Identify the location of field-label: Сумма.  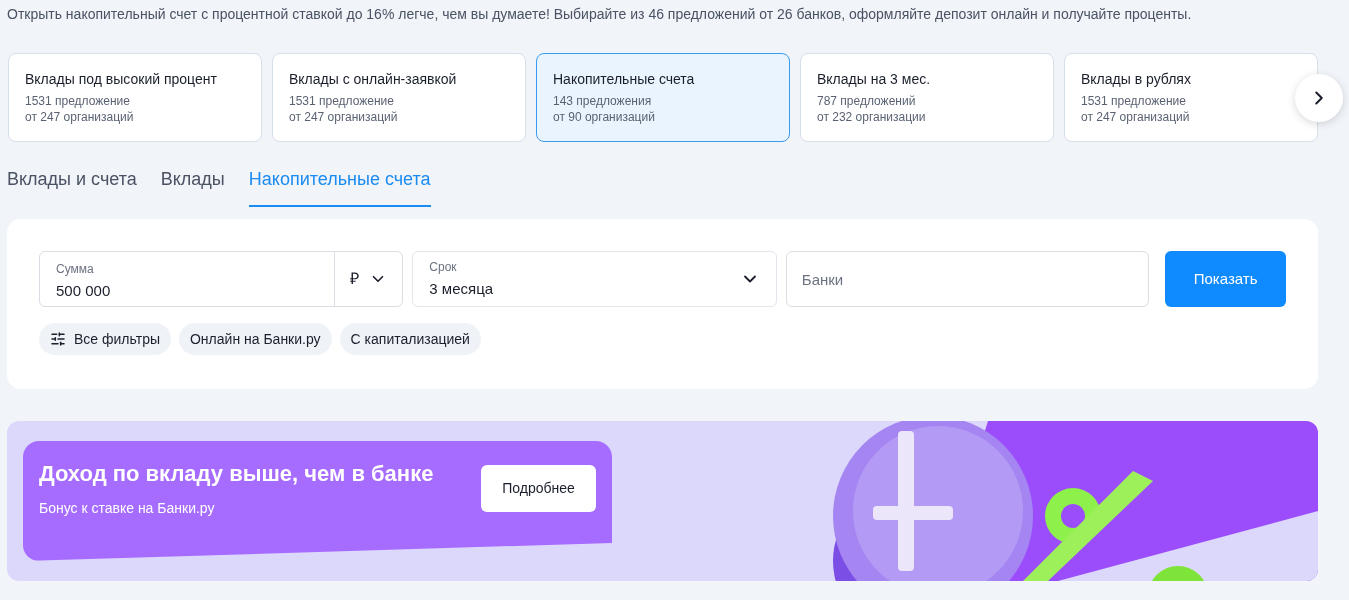
(75, 269).